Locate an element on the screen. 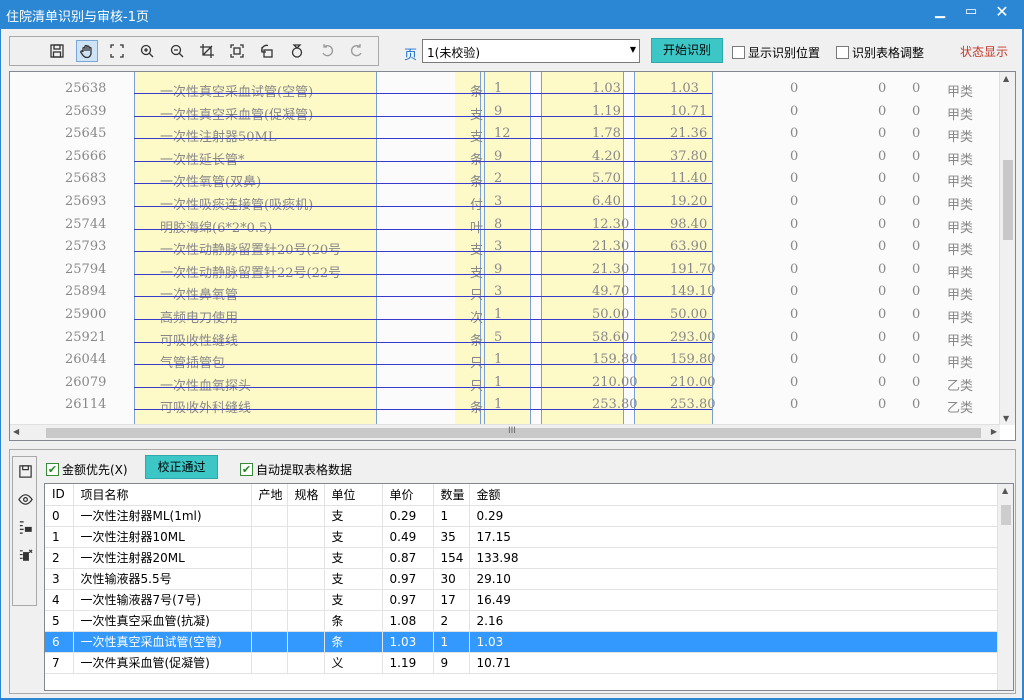  minimize-button: ▁ is located at coordinates (940, 12).